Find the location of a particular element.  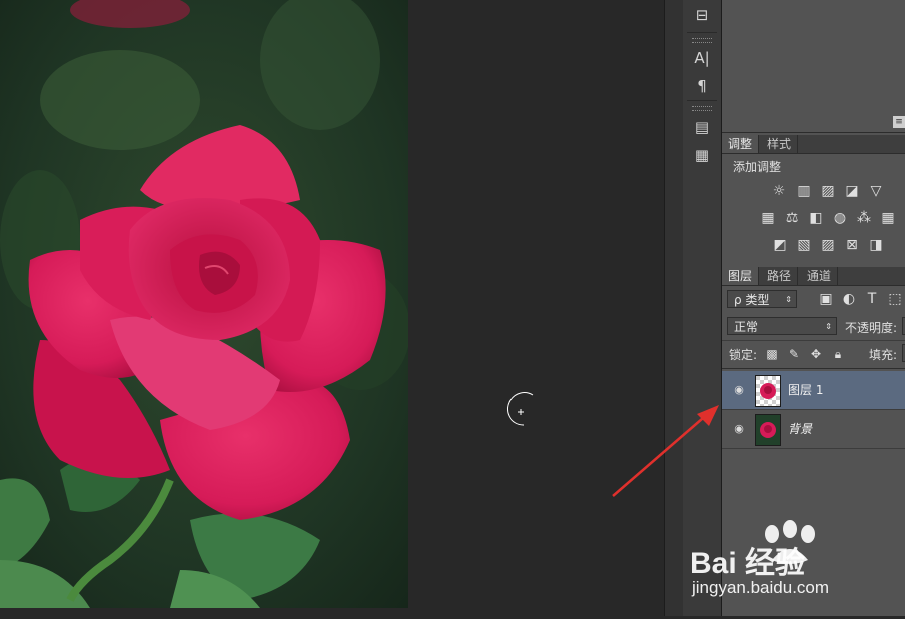

layer-name: 图层 1 is located at coordinates (805, 389).